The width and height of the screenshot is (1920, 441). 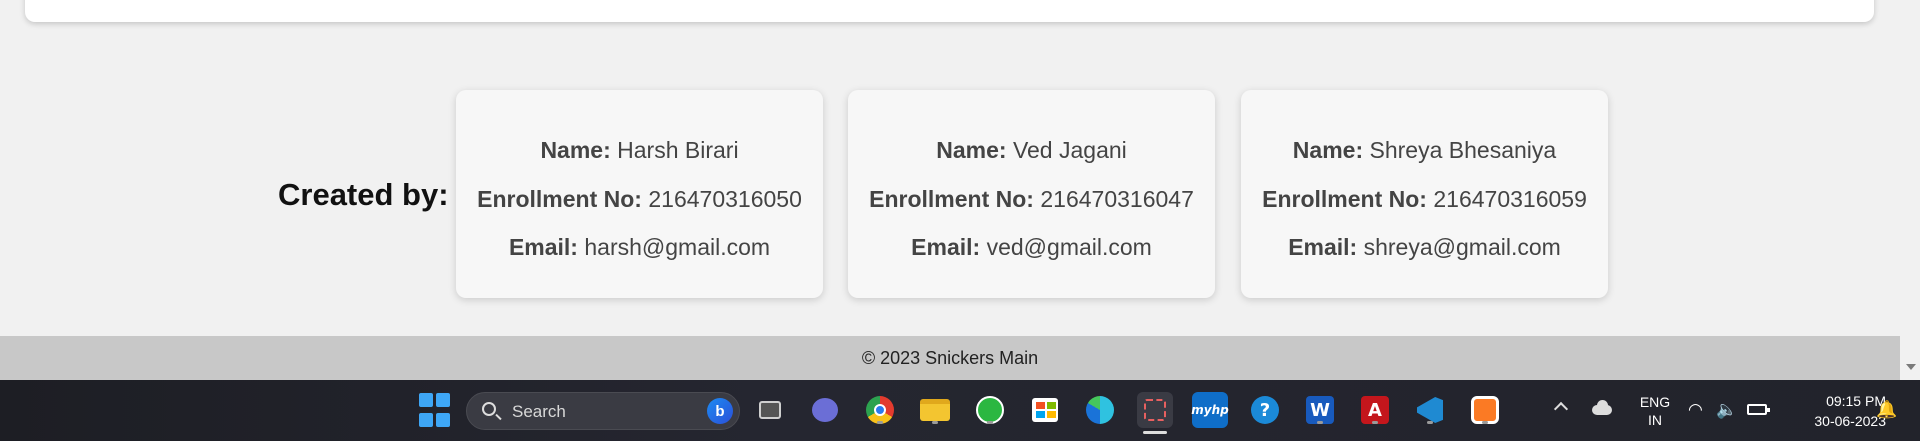 What do you see at coordinates (720, 411) in the screenshot?
I see `bing-icon: b` at bounding box center [720, 411].